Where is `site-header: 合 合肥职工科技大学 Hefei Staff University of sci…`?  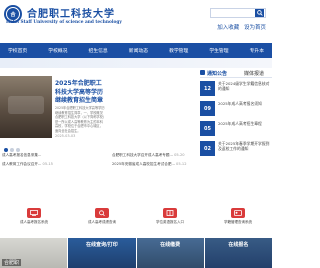
site-header: 合 合肥职工科技大学 Hefei Staff University of sci… is located at coordinates (136, 21).